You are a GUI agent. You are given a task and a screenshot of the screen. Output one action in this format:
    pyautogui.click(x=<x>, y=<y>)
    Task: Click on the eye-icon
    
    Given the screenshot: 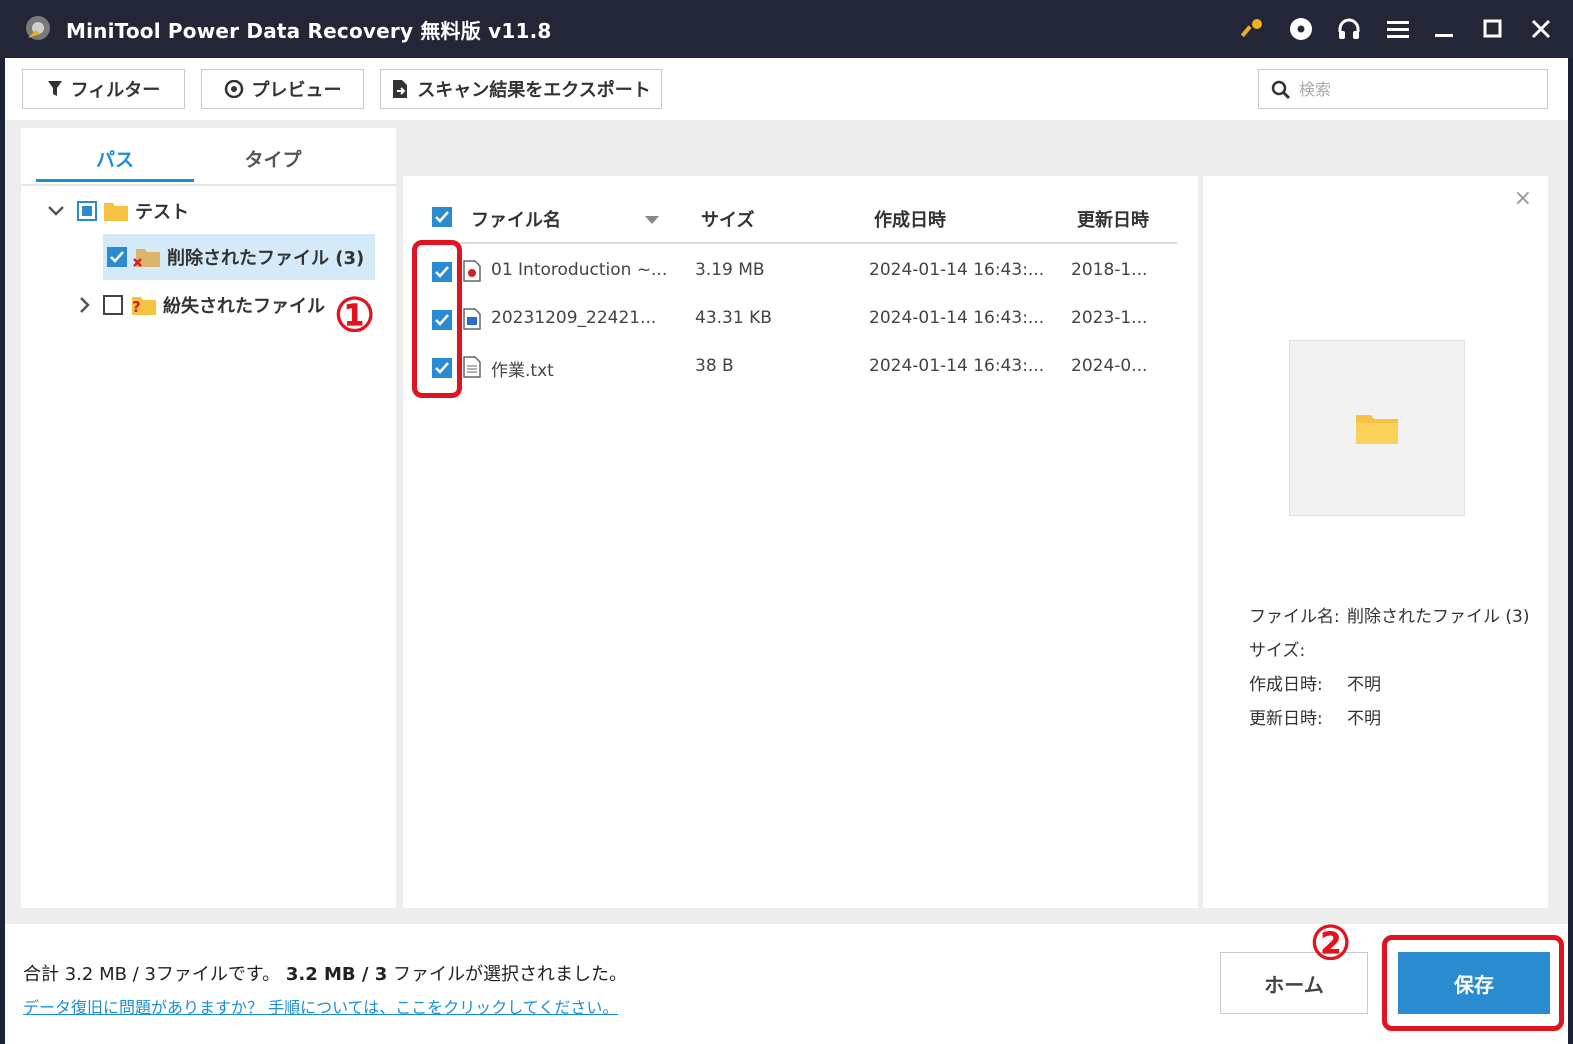 What is the action you would take?
    pyautogui.click(x=233, y=89)
    